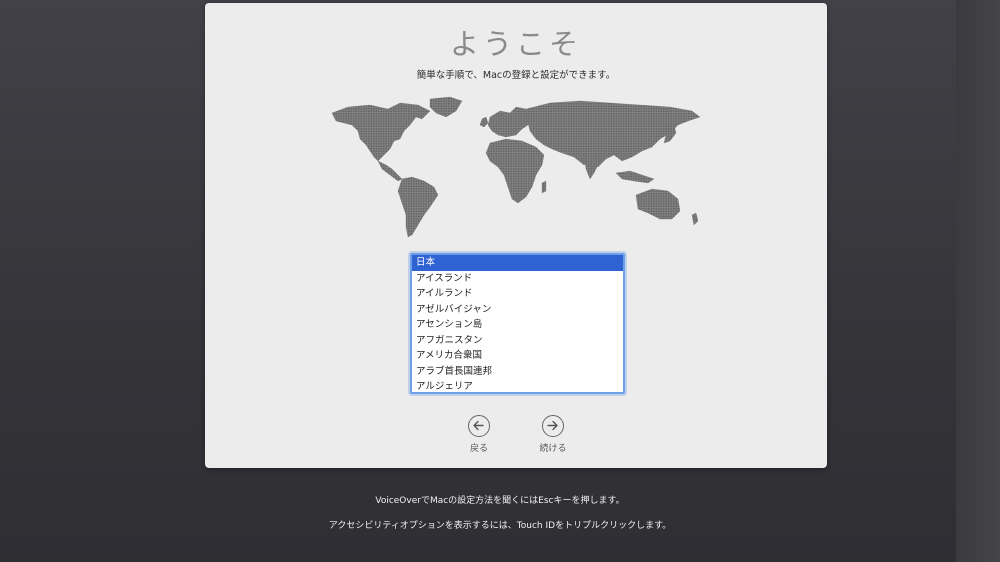  Describe the element at coordinates (517, 372) in the screenshot. I see `list-item: アラブ首長国連邦` at that location.